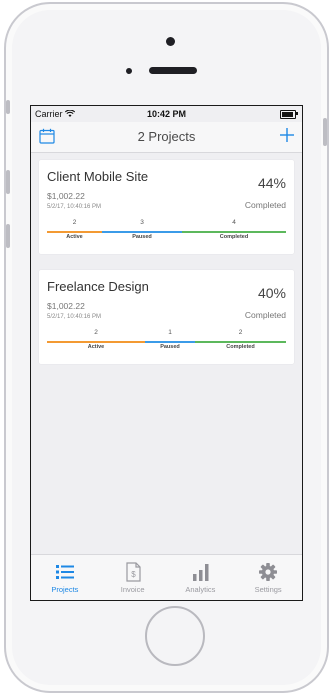 Image resolution: width=329 pixels, height=693 pixels. What do you see at coordinates (8, 182) in the screenshot?
I see `volume-up-button` at bounding box center [8, 182].